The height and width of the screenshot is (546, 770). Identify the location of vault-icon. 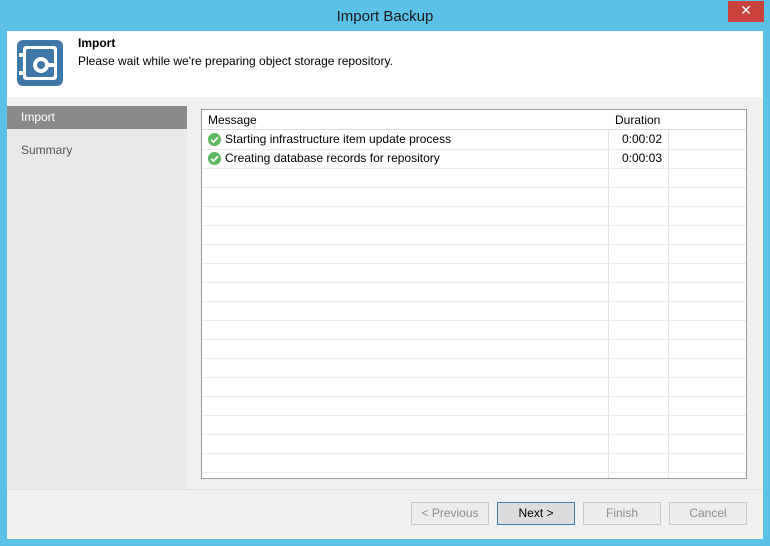
(40, 63).